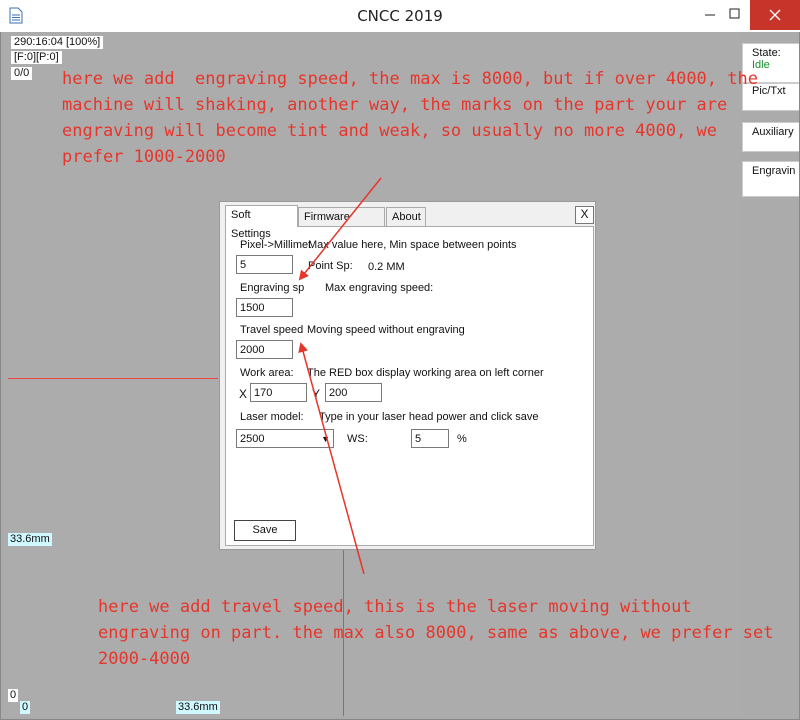  Describe the element at coordinates (261, 222) in the screenshot. I see `tab-soft-settings: Soft Settings` at that location.